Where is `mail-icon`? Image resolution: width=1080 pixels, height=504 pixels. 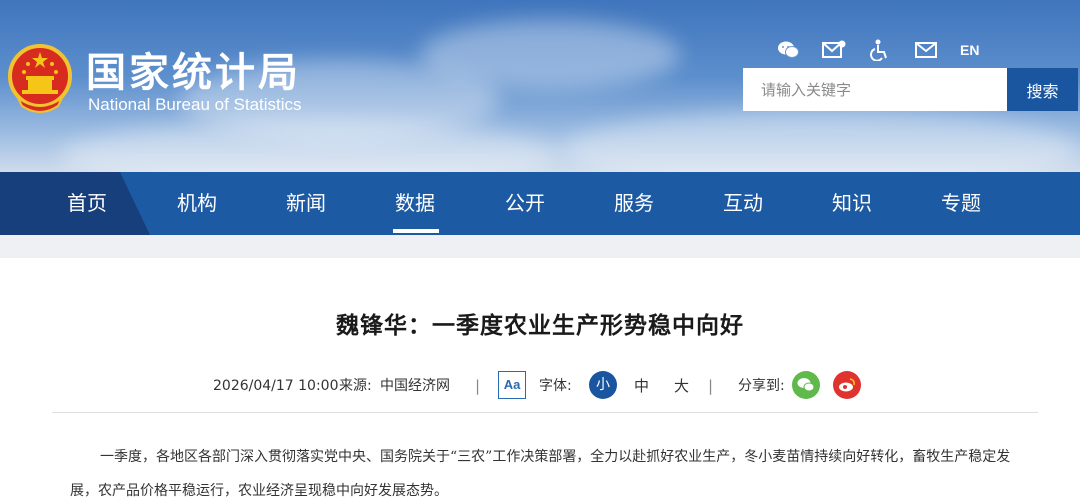 mail-icon is located at coordinates (926, 50).